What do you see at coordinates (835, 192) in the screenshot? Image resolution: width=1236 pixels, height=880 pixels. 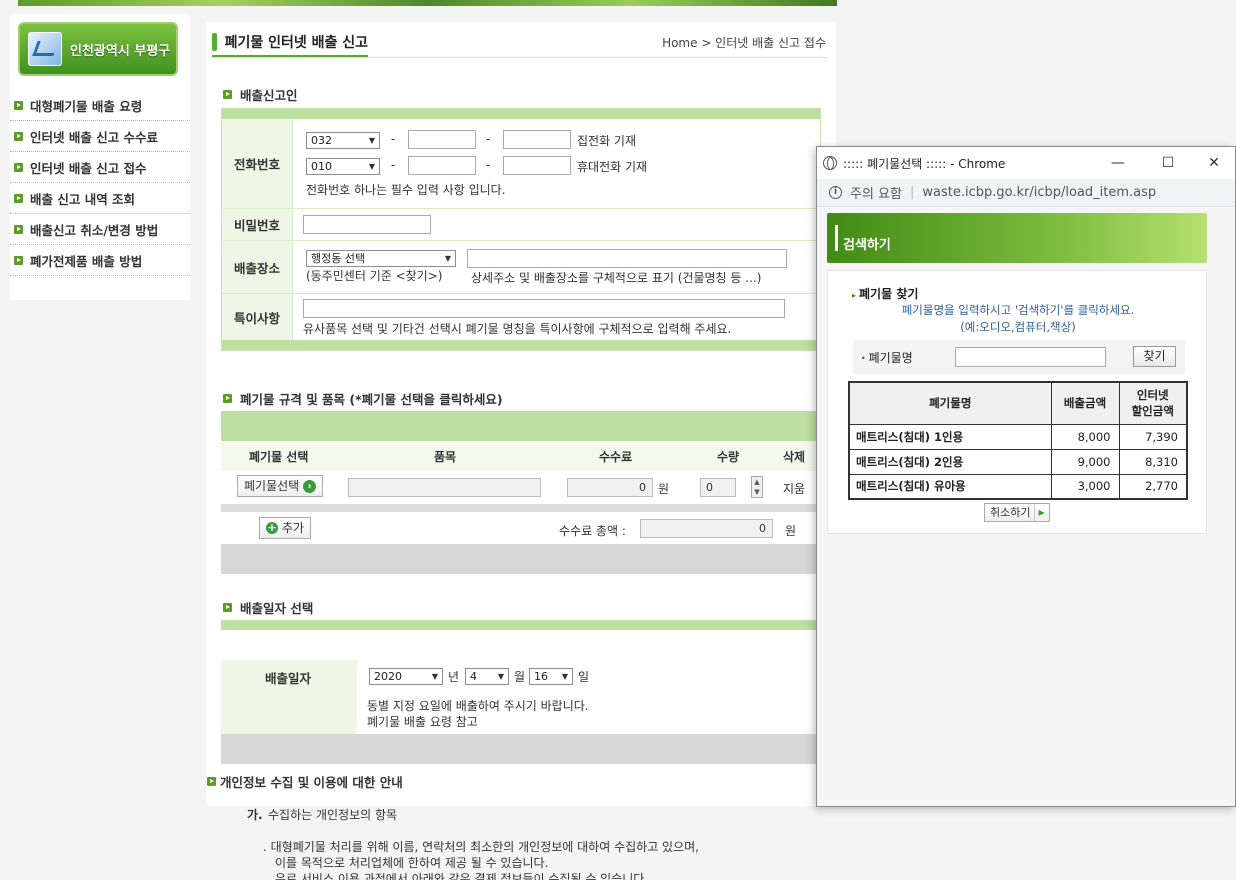 I see `info-icon: i` at bounding box center [835, 192].